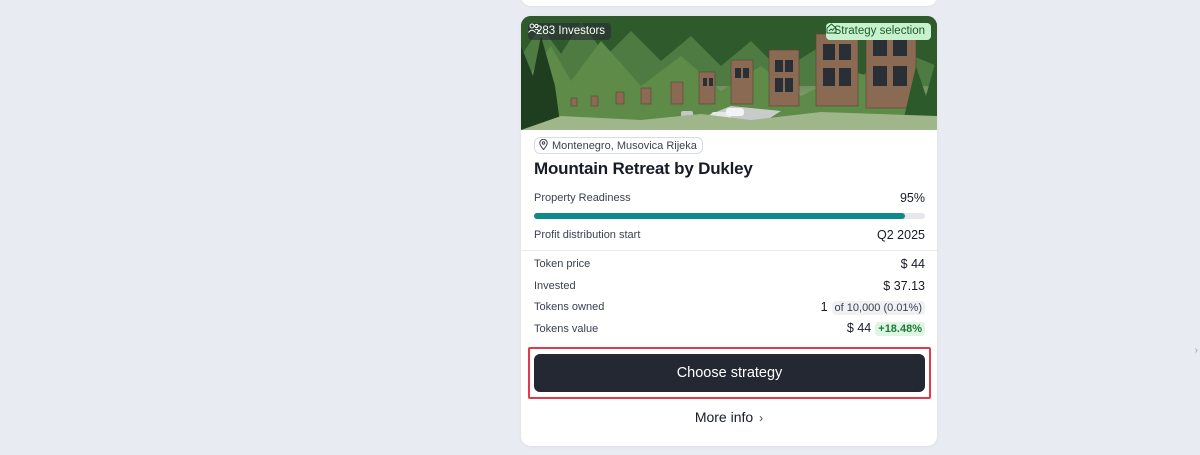 This screenshot has height=455, width=1200. Describe the element at coordinates (1196, 350) in the screenshot. I see `scroll-right-chevron-icon: ›` at that location.